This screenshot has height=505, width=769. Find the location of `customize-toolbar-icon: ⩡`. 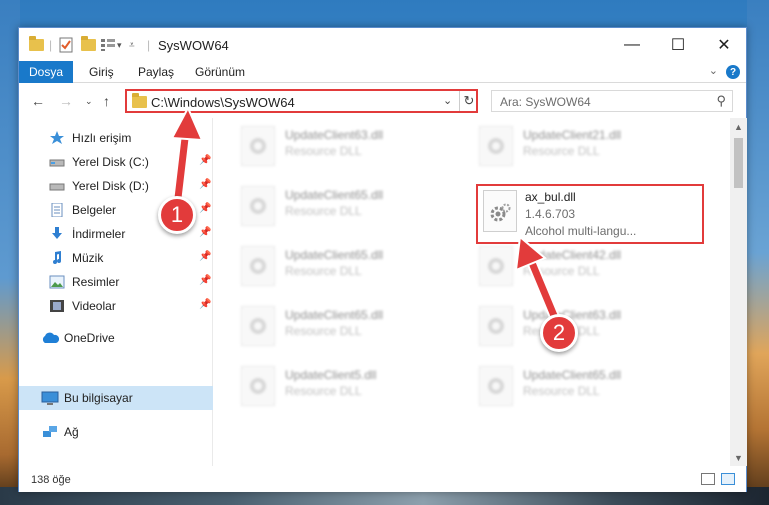

customize-toolbar-icon: ⩡ is located at coordinates (132, 45).